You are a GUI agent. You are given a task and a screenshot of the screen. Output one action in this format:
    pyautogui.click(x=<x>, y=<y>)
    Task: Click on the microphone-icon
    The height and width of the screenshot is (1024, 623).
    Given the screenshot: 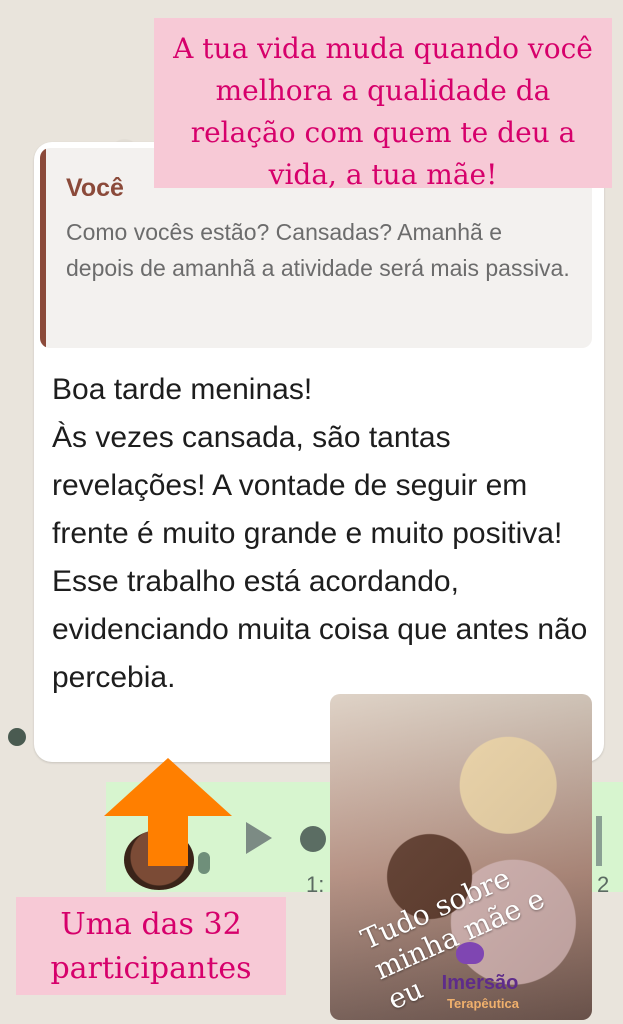 What is the action you would take?
    pyautogui.click(x=204, y=863)
    